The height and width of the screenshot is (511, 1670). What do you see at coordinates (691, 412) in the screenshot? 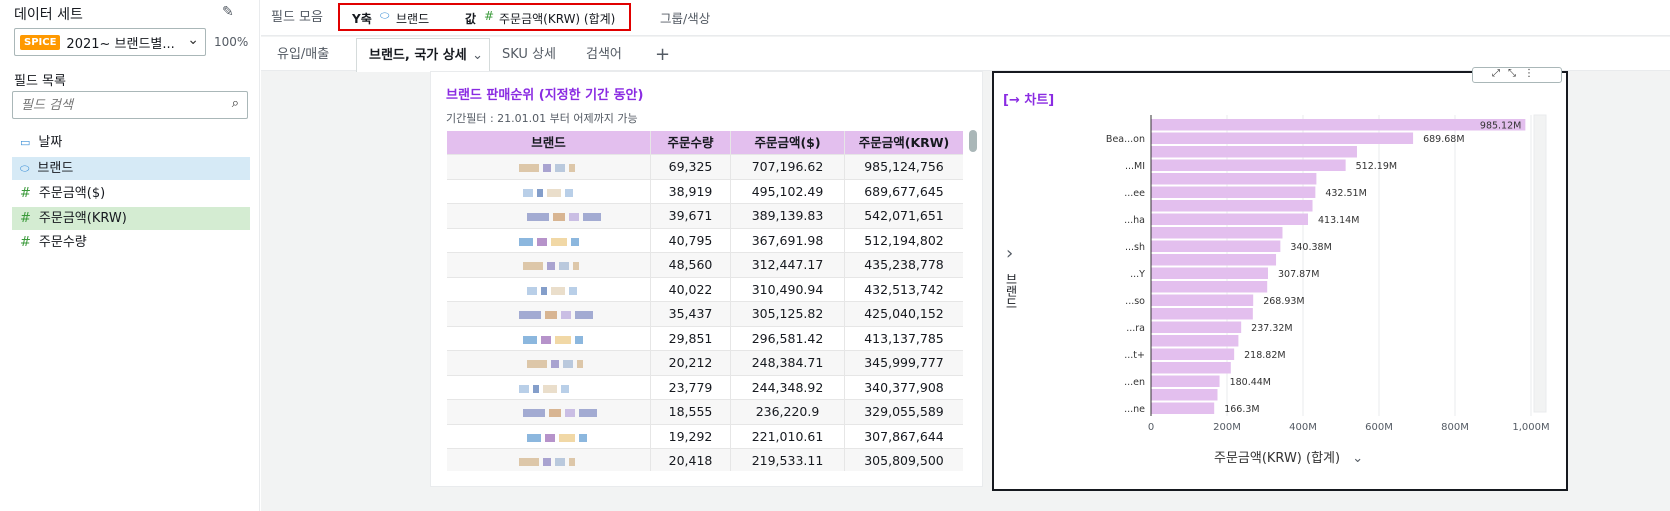
I see `quantity-cell: 18,555` at bounding box center [691, 412].